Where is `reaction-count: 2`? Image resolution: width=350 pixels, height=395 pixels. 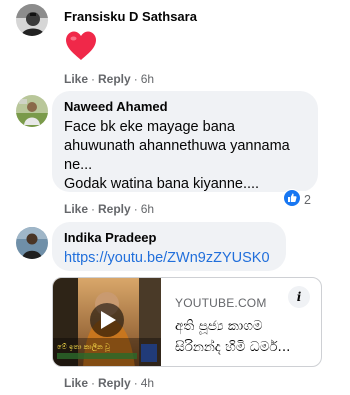 reaction-count: 2 is located at coordinates (307, 200).